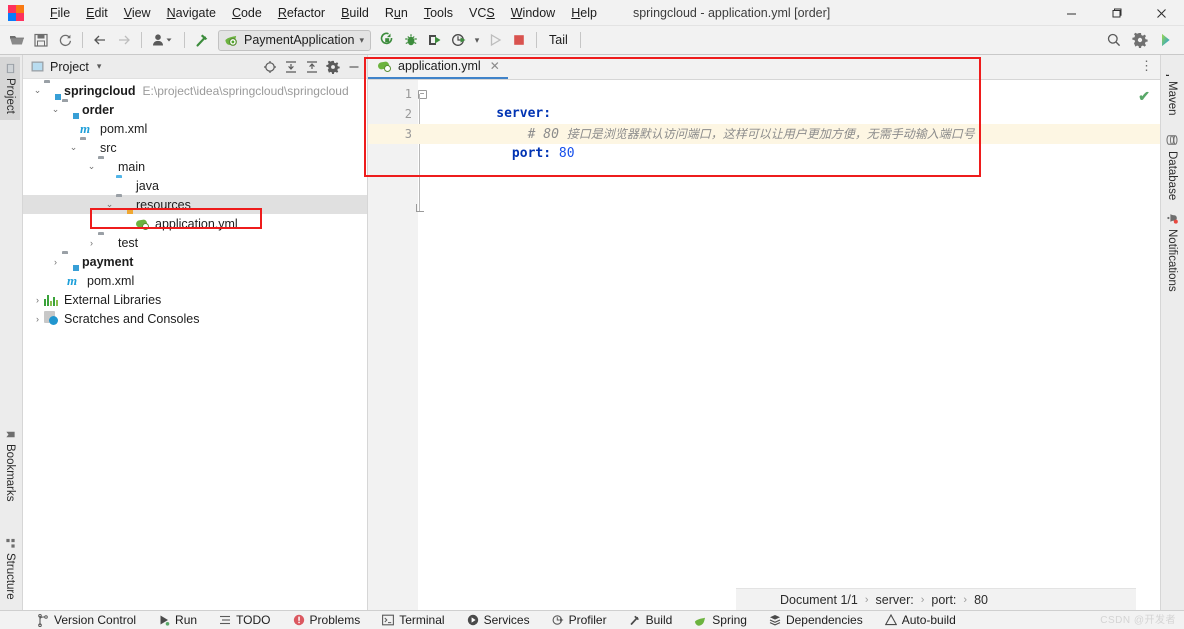 The width and height of the screenshot is (1184, 629). What do you see at coordinates (397, 345) in the screenshot?
I see `editor-gutter: 1 2 3 −` at bounding box center [397, 345].